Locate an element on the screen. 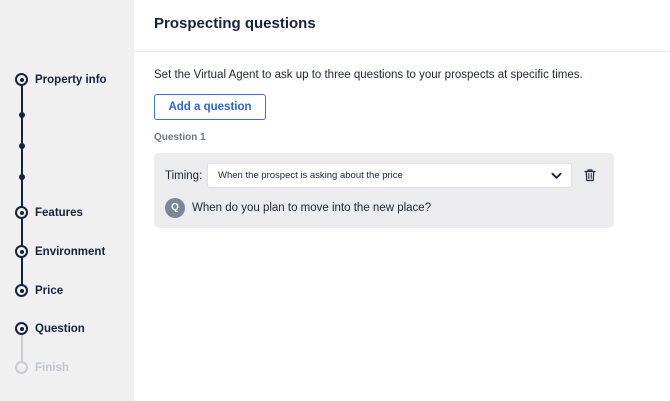  question-badge: Q is located at coordinates (175, 208).